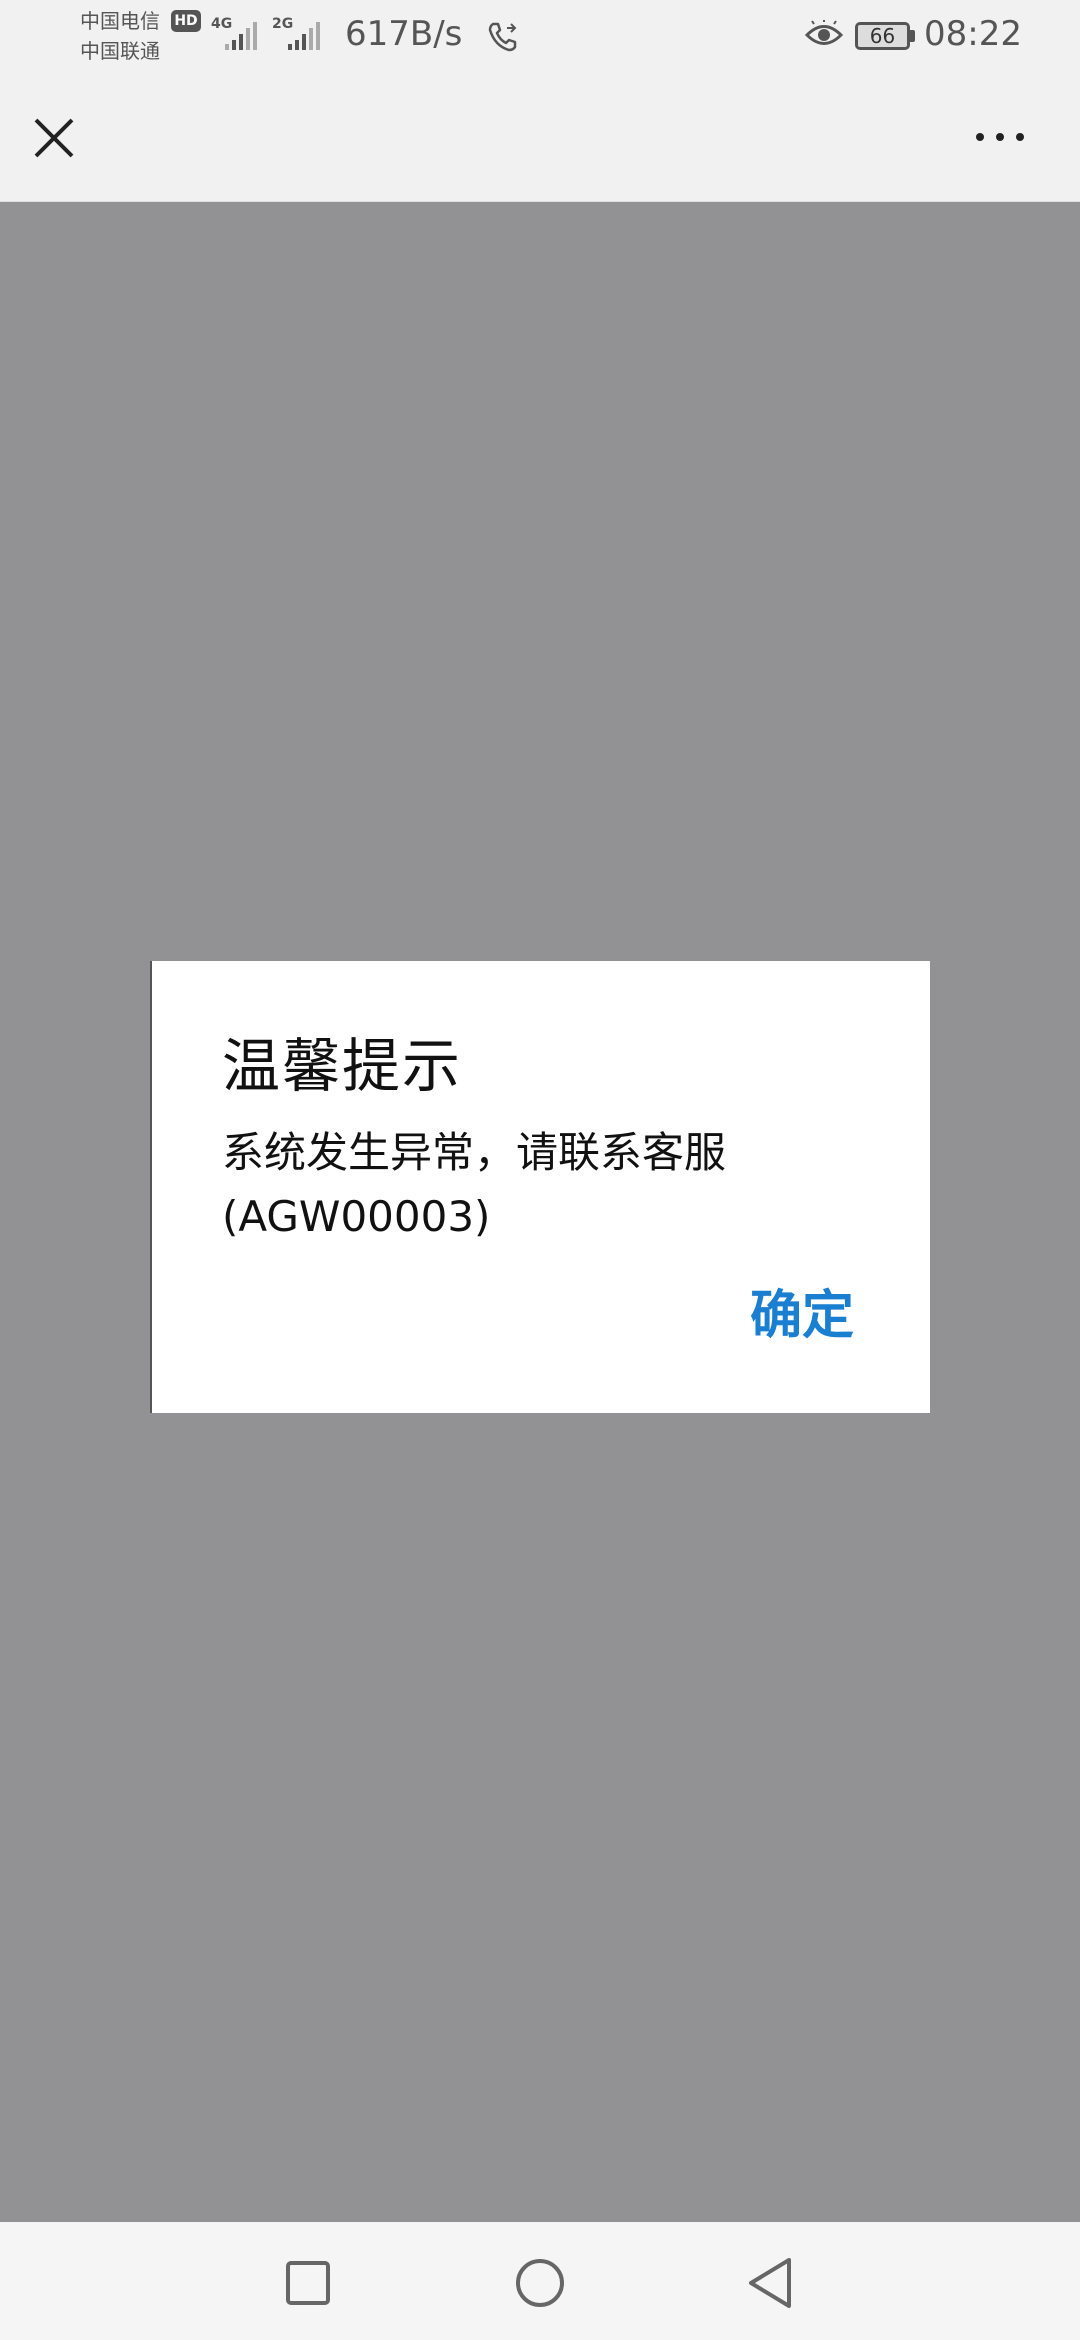 The image size is (1080, 2340). Describe the element at coordinates (540, 137) in the screenshot. I see `top-nav-bar` at that location.